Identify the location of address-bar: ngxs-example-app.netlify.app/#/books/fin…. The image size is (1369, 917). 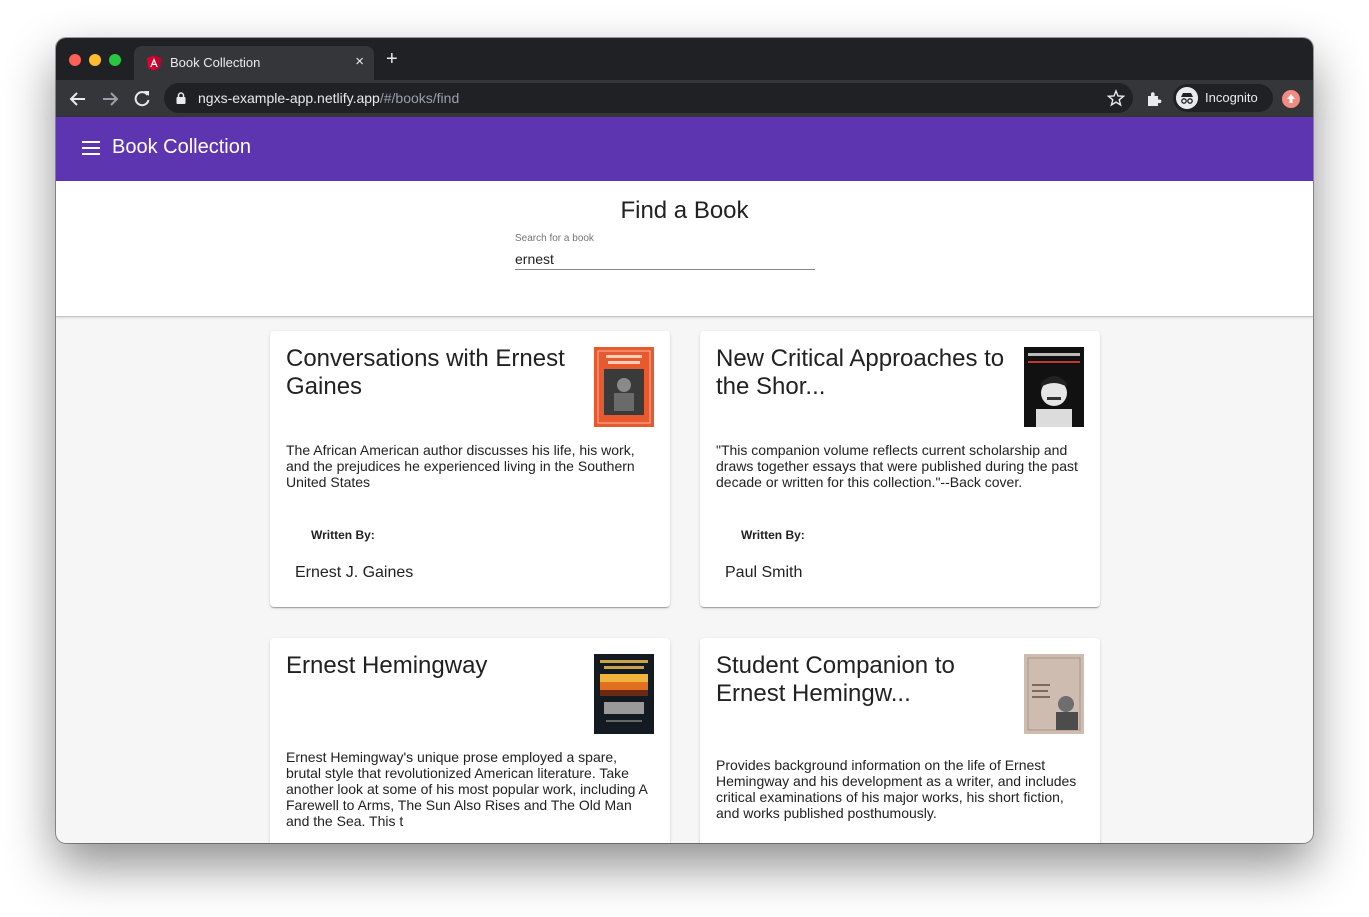
(648, 98).